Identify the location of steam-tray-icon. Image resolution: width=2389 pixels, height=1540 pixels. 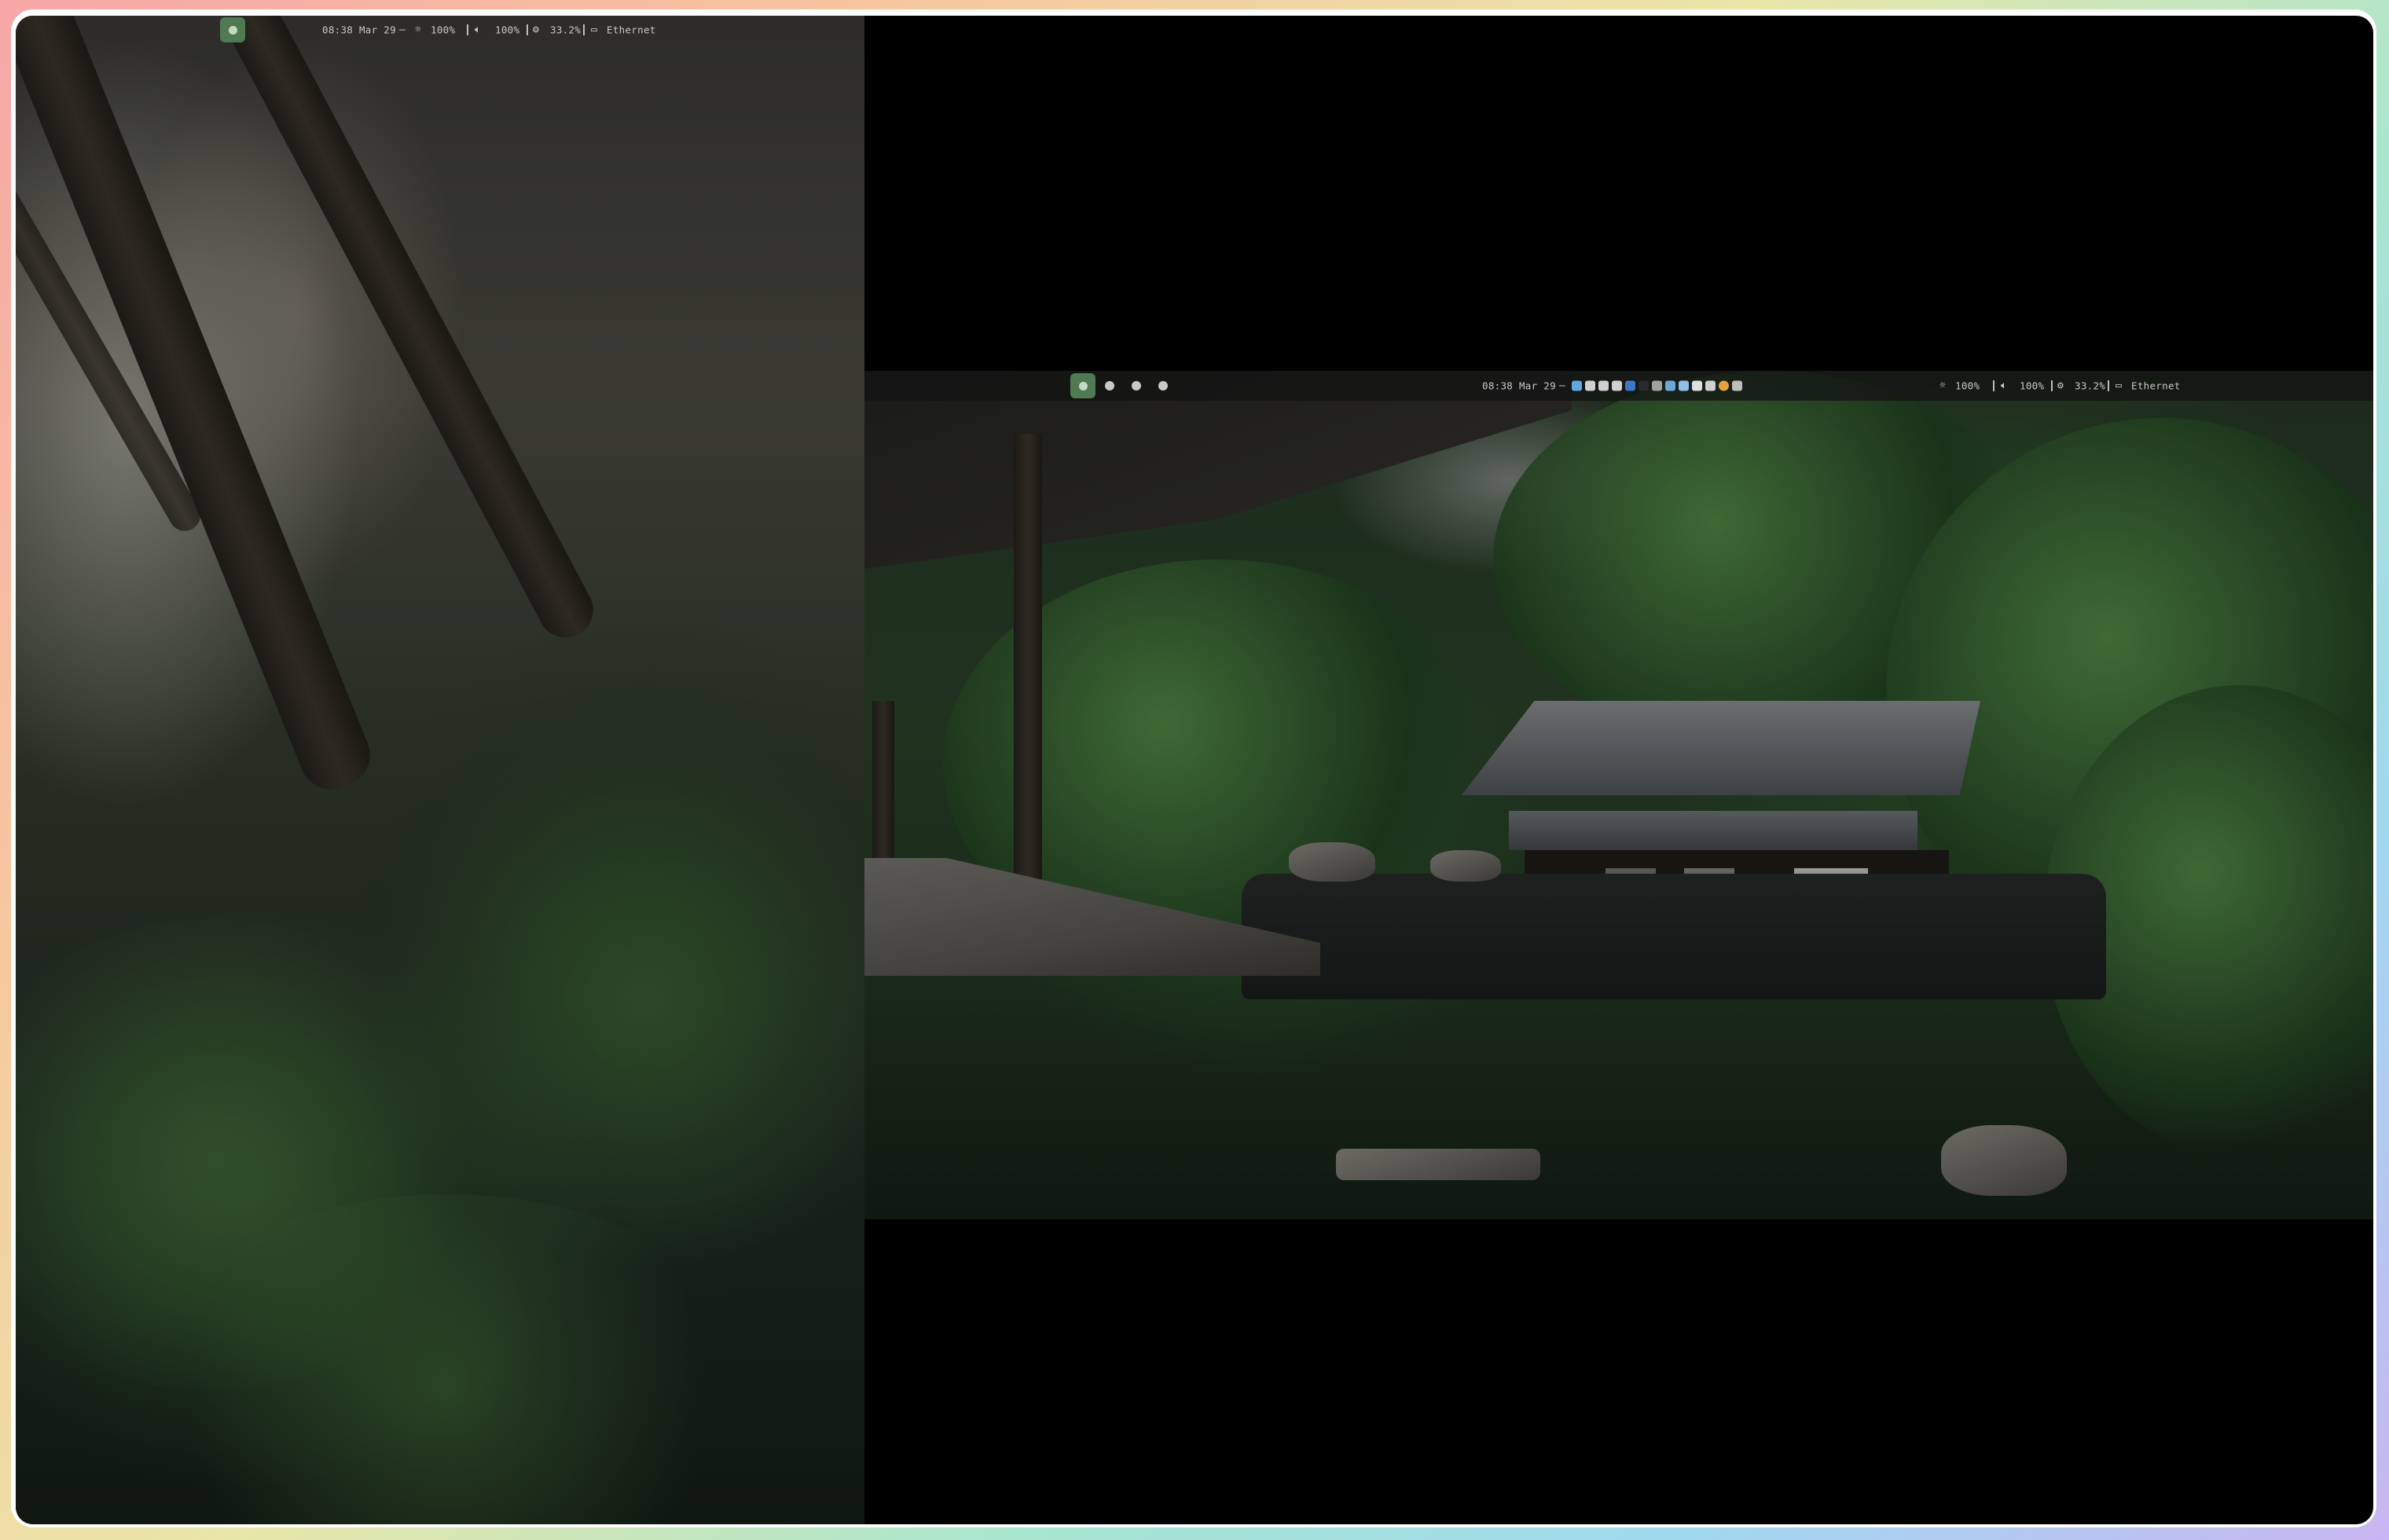
(1670, 385).